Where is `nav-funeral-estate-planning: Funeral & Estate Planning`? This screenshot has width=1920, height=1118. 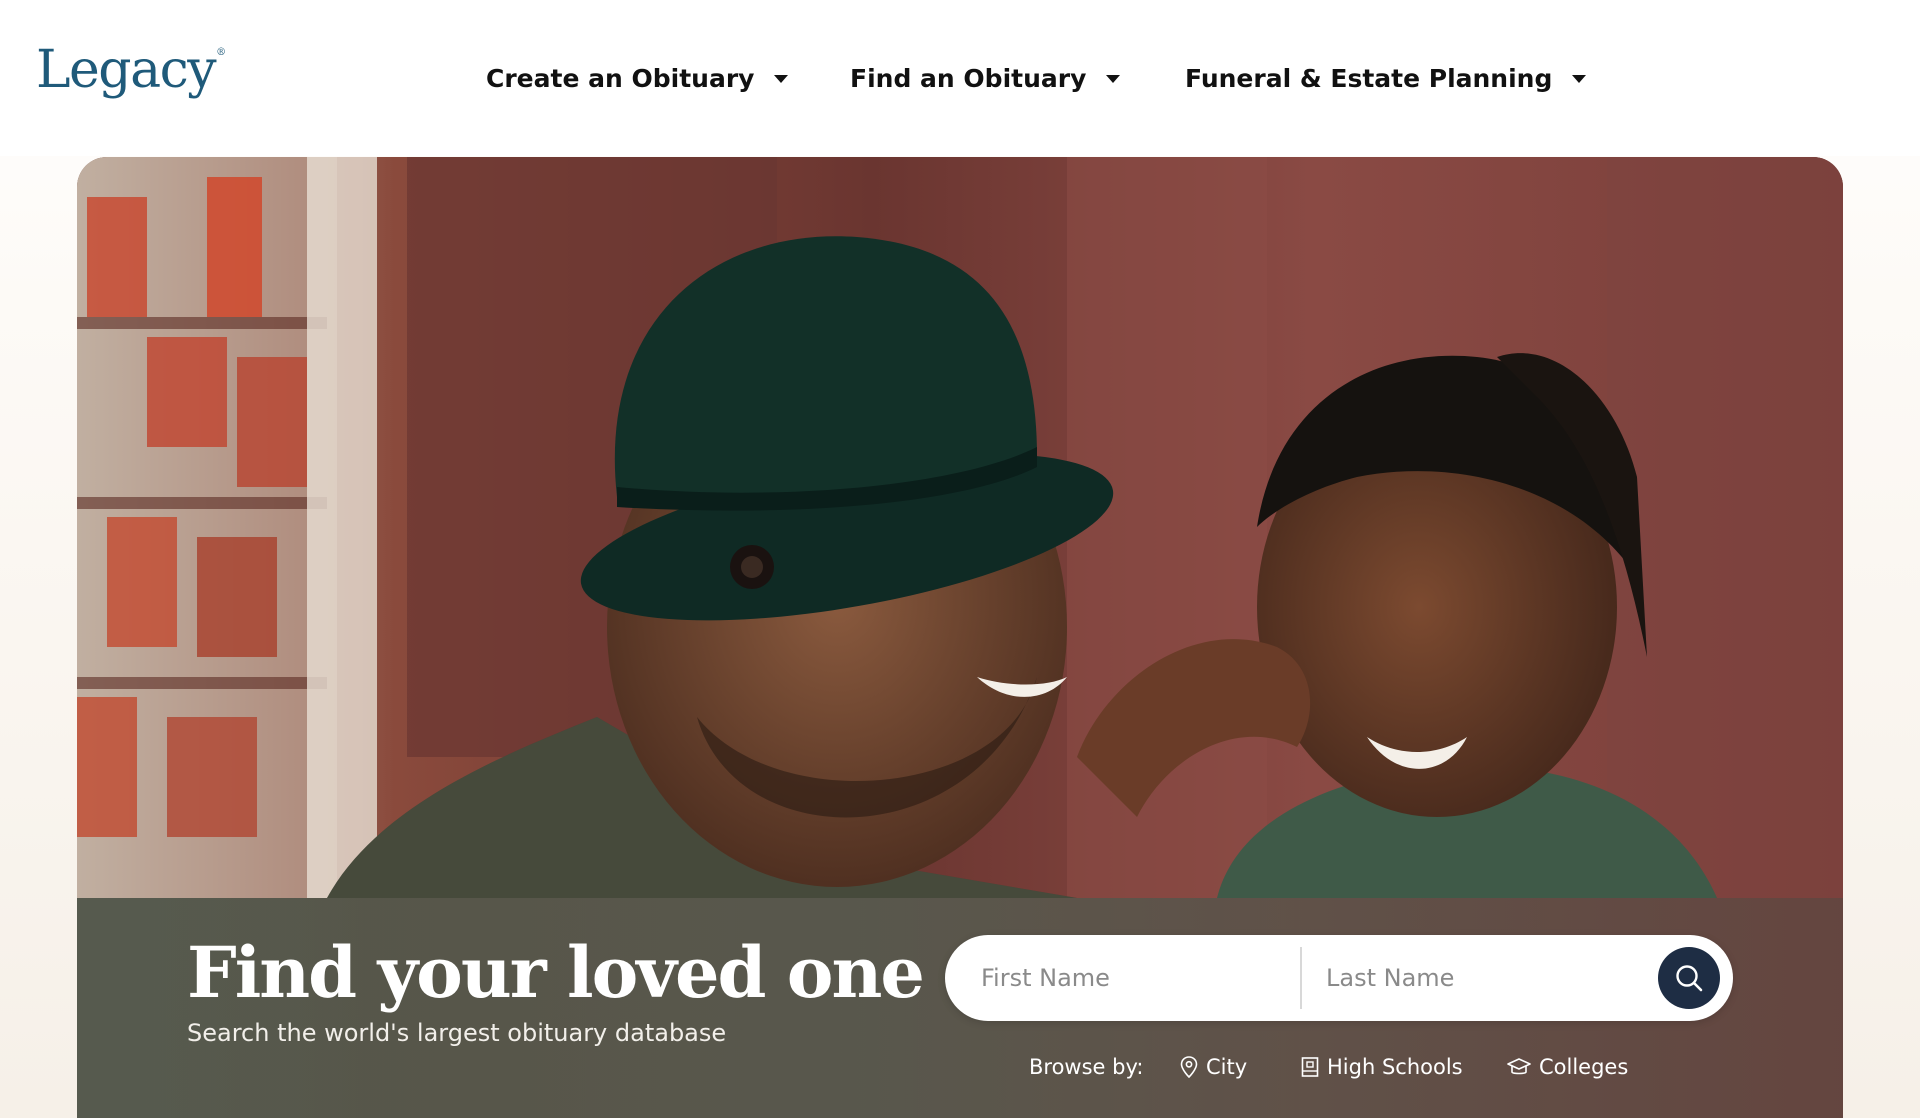
nav-funeral-estate-planning: Funeral & Estate Planning is located at coordinates (1386, 78).